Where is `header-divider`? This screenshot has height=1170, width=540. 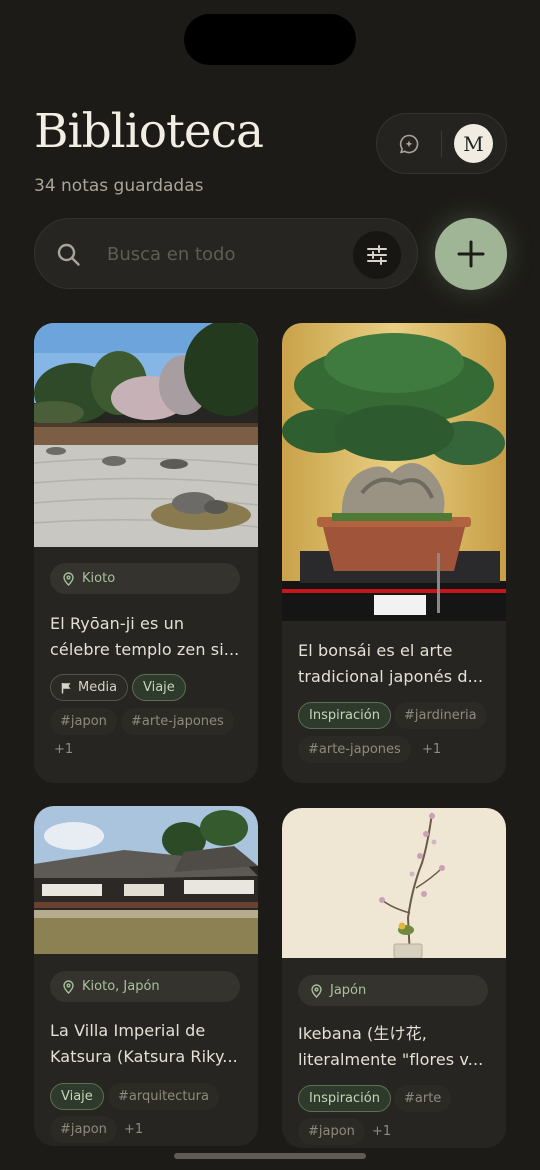 header-divider is located at coordinates (441, 143).